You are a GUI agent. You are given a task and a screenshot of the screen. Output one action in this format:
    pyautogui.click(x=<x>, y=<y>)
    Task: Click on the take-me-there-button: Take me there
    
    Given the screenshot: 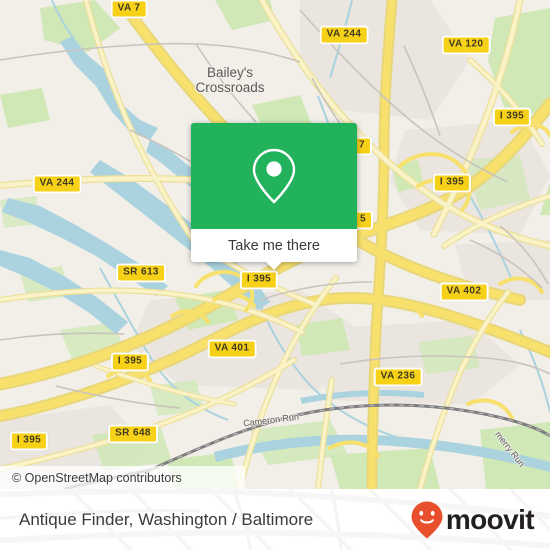 What is the action you would take?
    pyautogui.click(x=274, y=246)
    